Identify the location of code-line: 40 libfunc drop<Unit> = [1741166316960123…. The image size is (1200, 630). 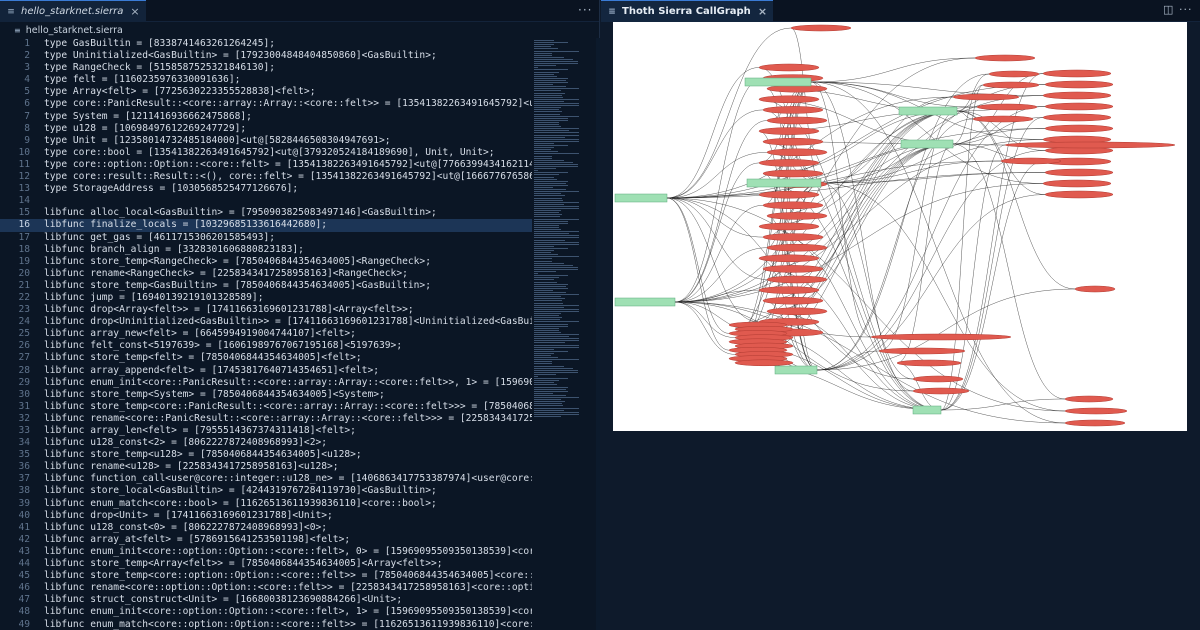
(266, 516).